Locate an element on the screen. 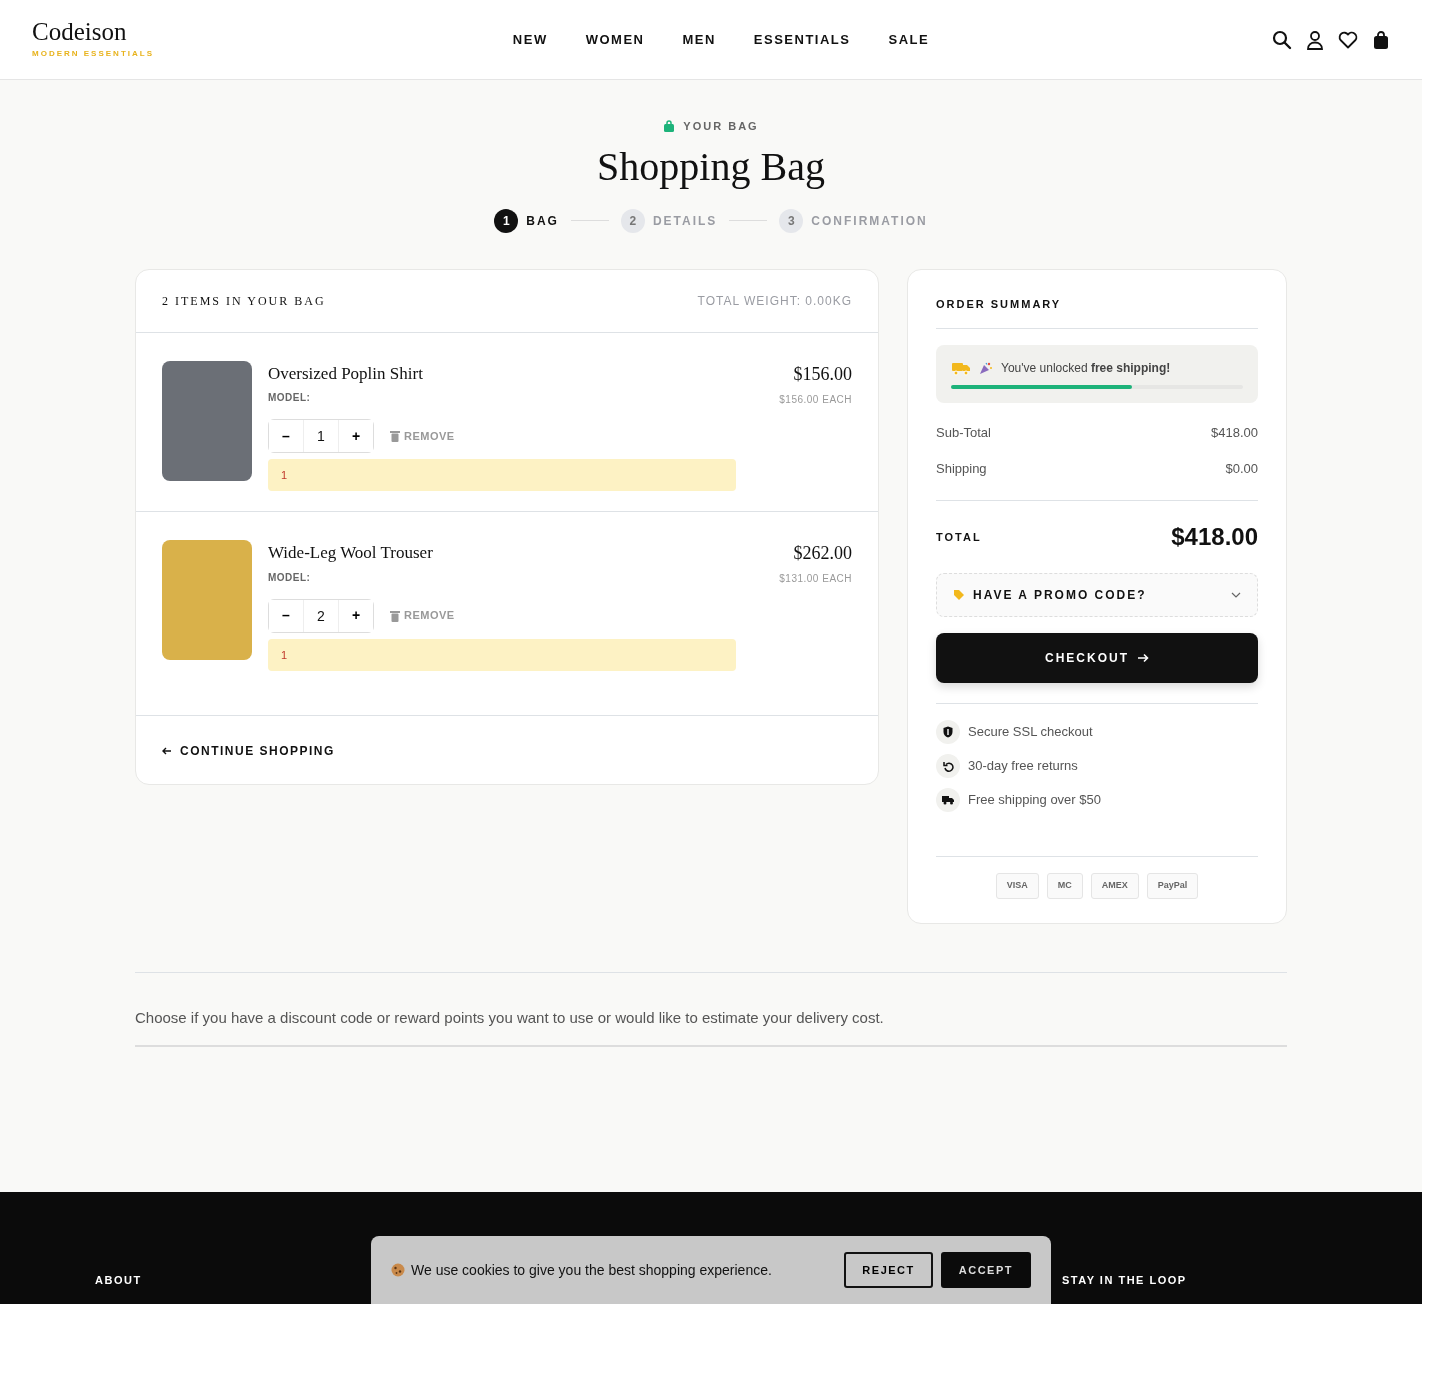  unit-price: $131.00 EACH is located at coordinates (815, 579).